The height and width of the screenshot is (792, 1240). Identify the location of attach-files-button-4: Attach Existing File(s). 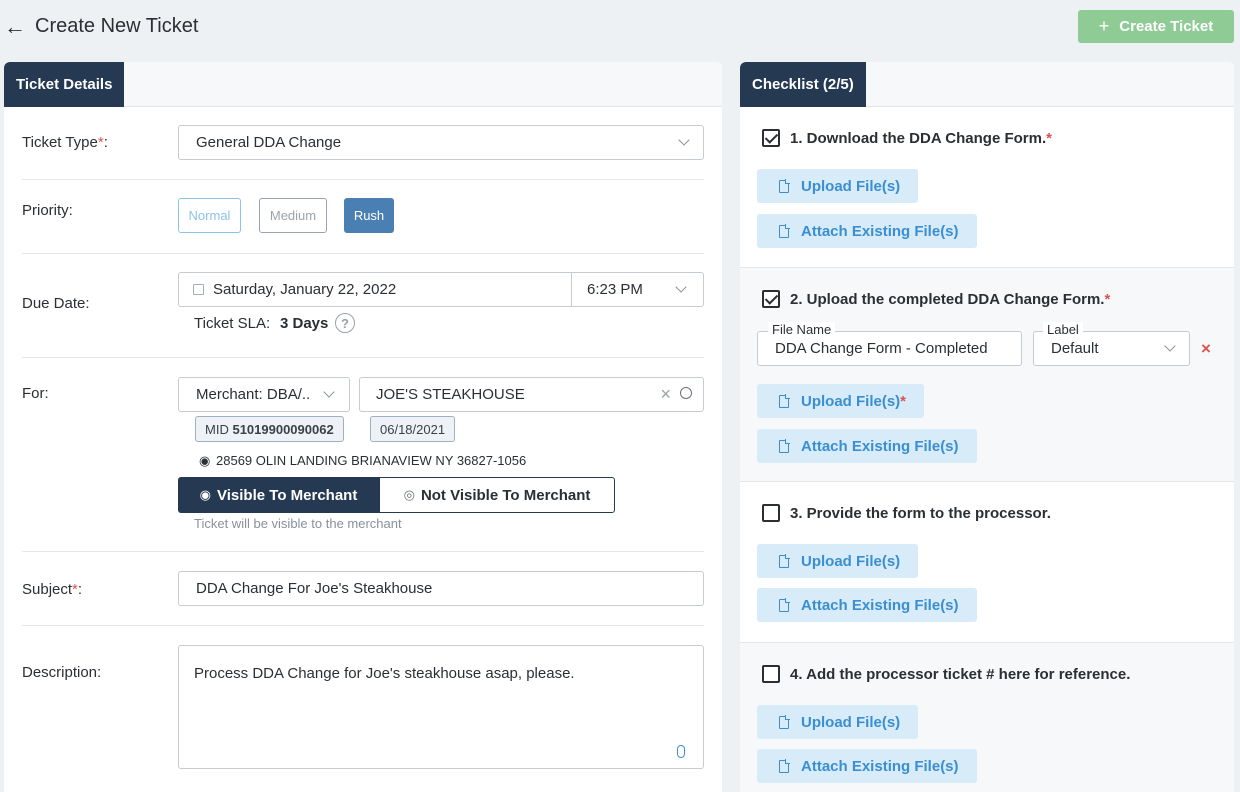
(867, 766).